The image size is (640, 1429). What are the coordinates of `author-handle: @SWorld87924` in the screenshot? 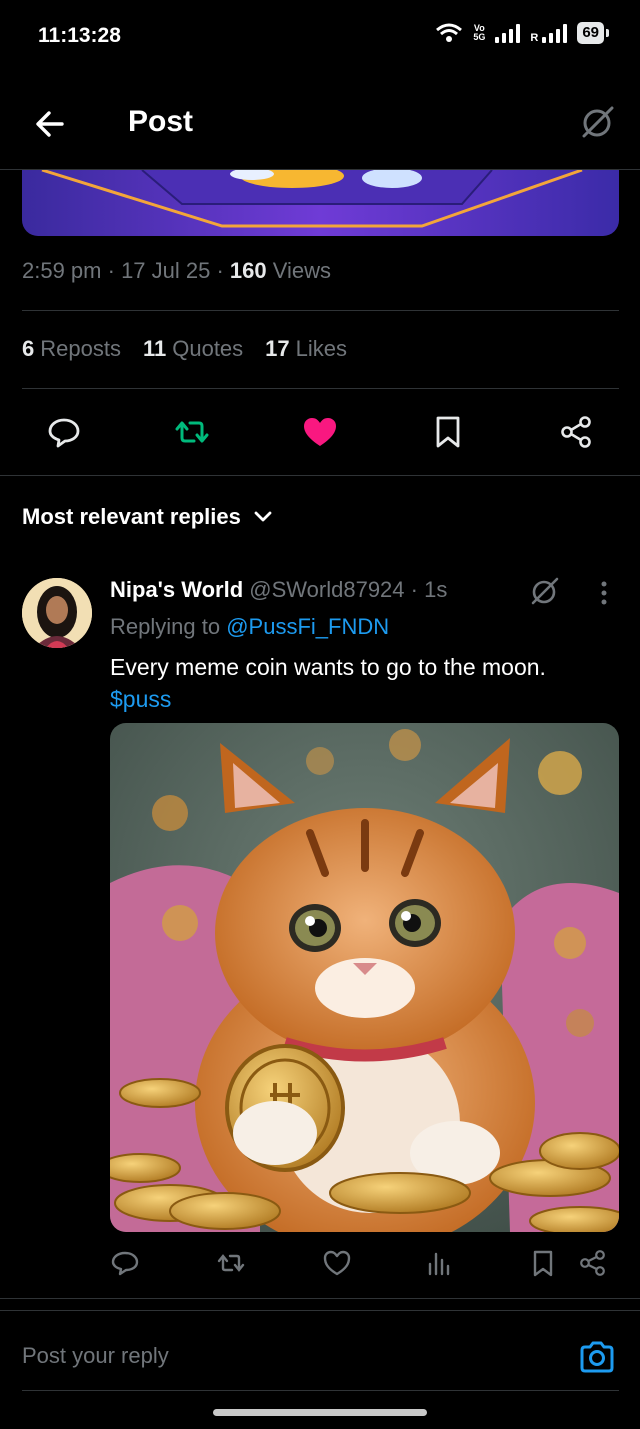 It's located at (327, 589).